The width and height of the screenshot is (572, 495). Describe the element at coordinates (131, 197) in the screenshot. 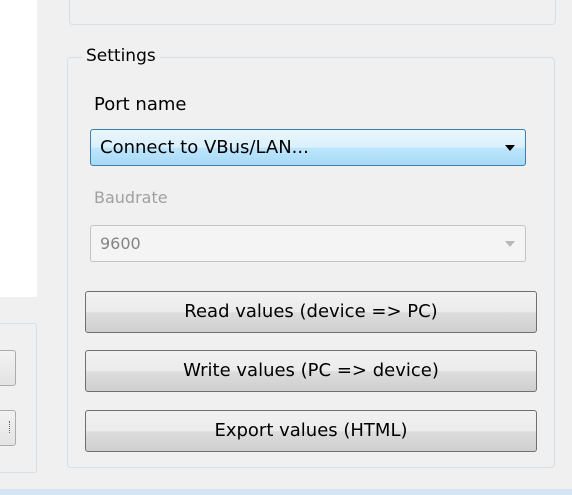

I see `baudrate-label: Baudrate` at that location.